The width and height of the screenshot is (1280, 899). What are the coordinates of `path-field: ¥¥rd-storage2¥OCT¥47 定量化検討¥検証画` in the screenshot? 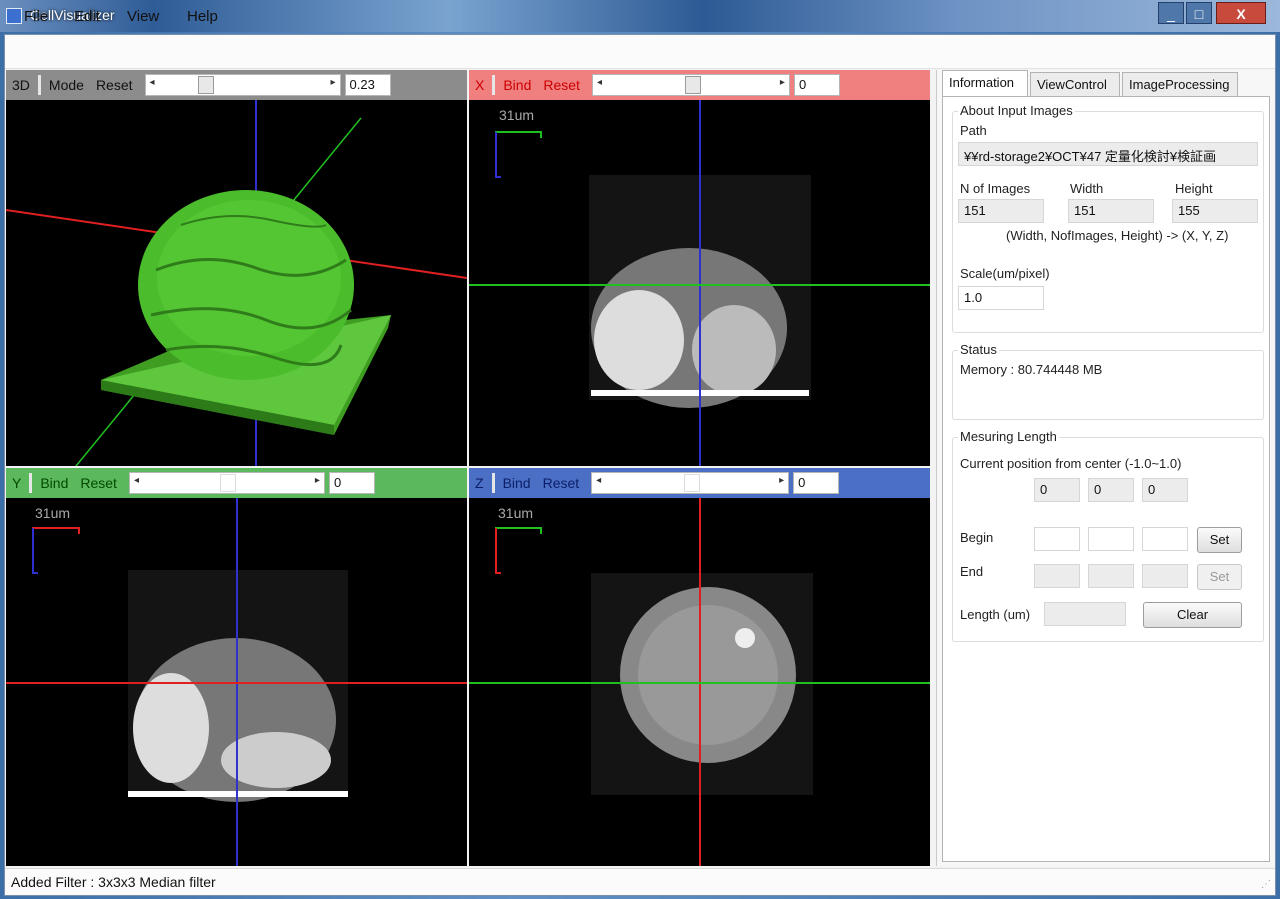 It's located at (1108, 154).